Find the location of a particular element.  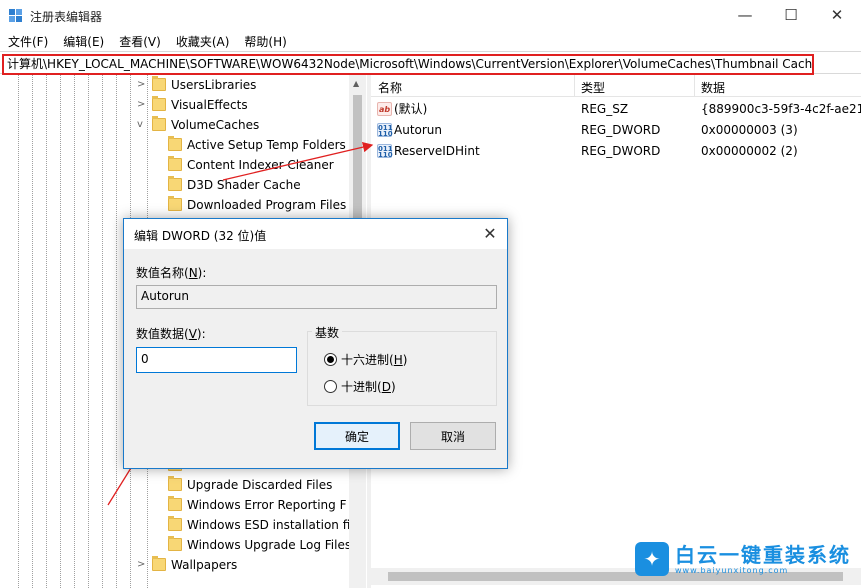

tree-item-upgrade-discarded: Upgrade Discarded Files is located at coordinates (174, 485).